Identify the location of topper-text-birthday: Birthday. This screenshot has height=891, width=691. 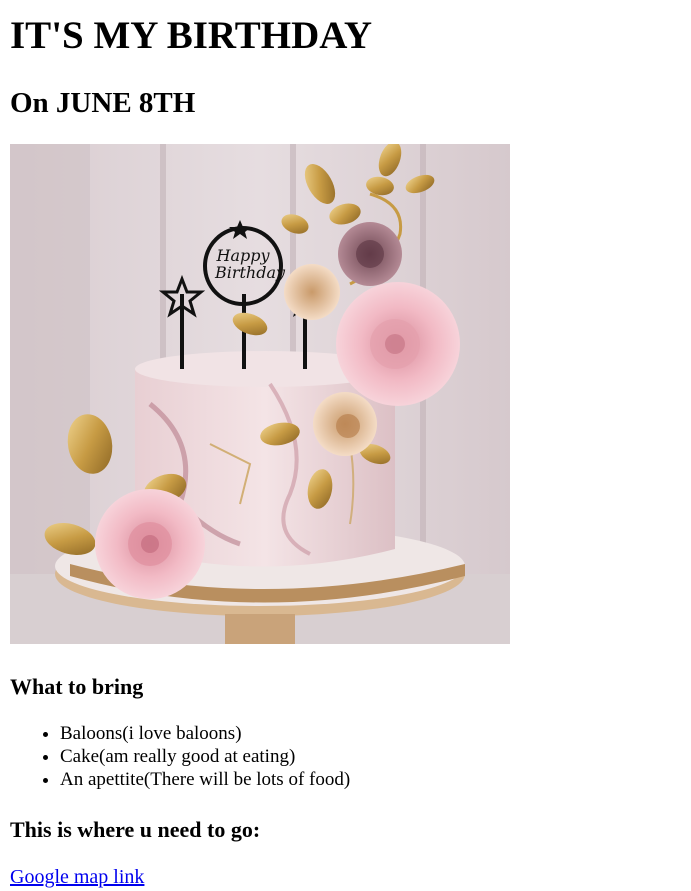
(250, 272).